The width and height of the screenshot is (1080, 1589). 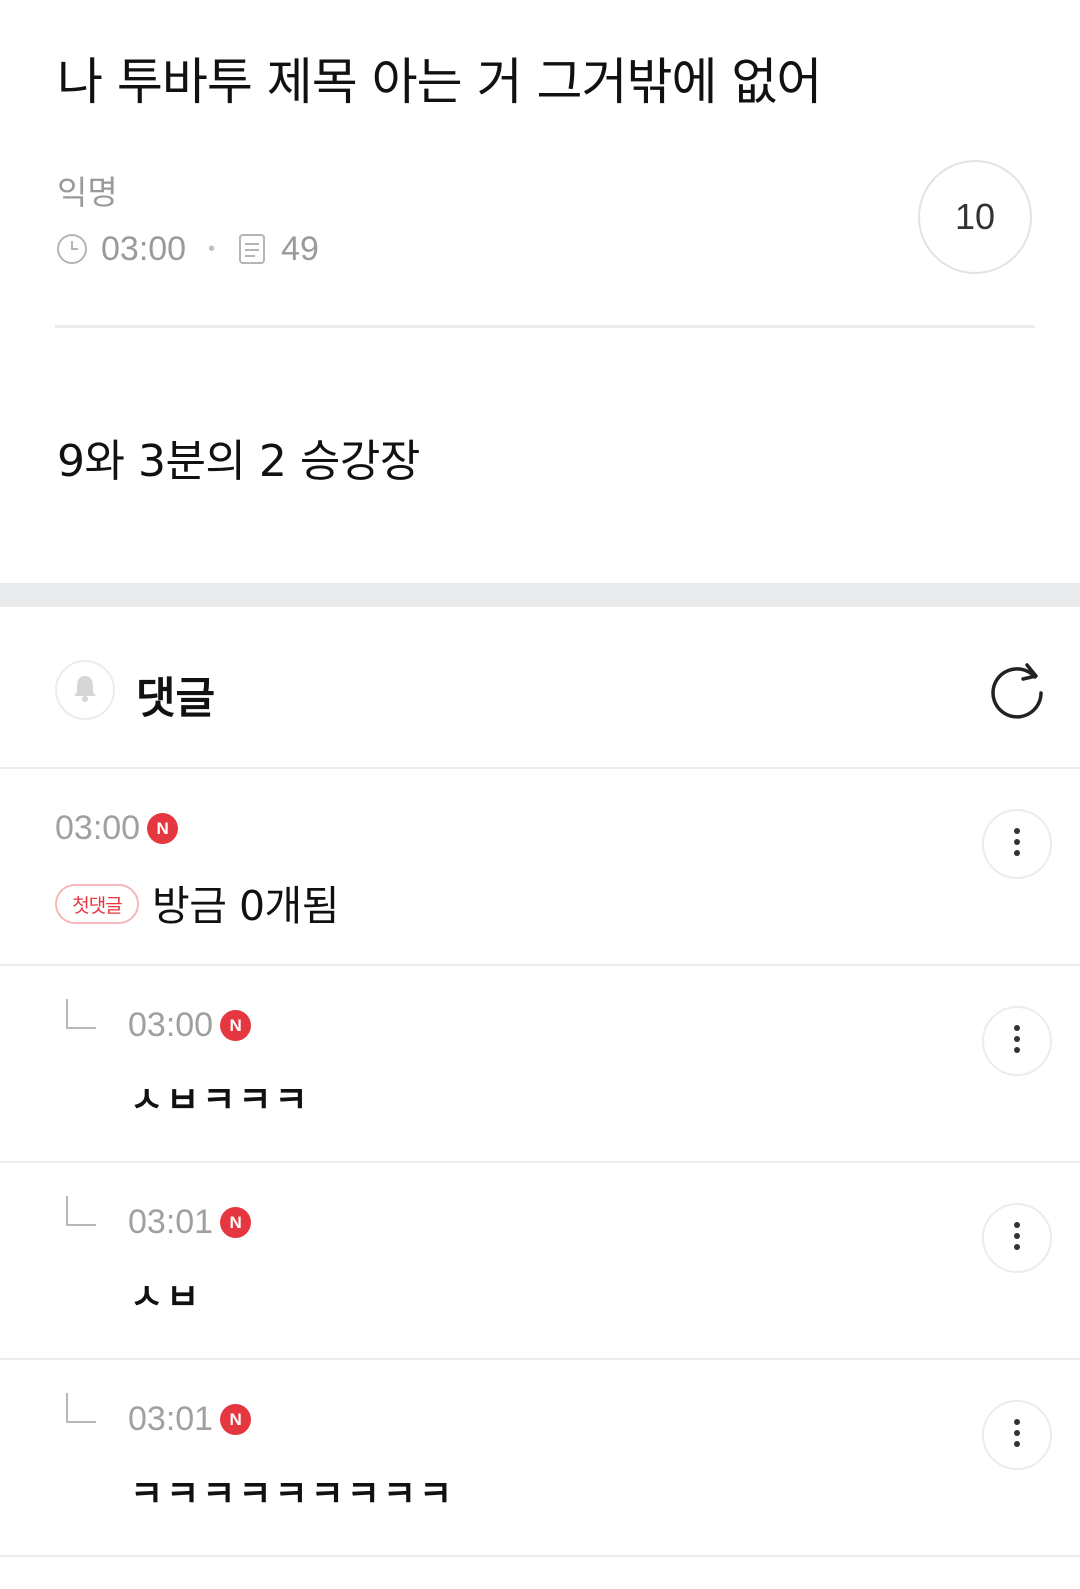 What do you see at coordinates (975, 217) in the screenshot?
I see `like-button: 10` at bounding box center [975, 217].